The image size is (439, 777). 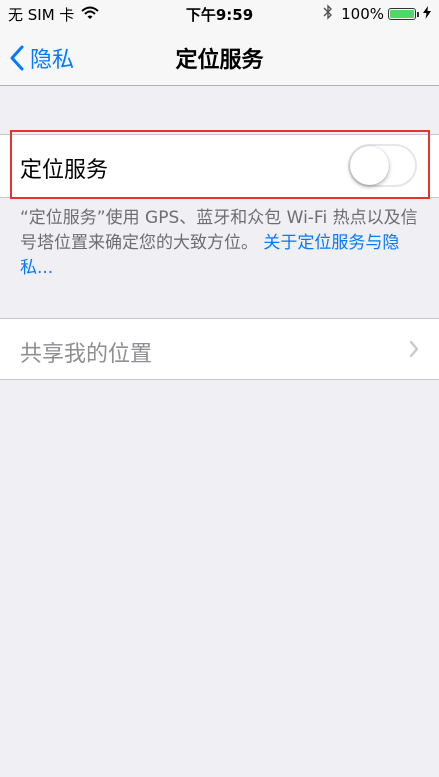 What do you see at coordinates (328, 14) in the screenshot?
I see `bluetooth-icon` at bounding box center [328, 14].